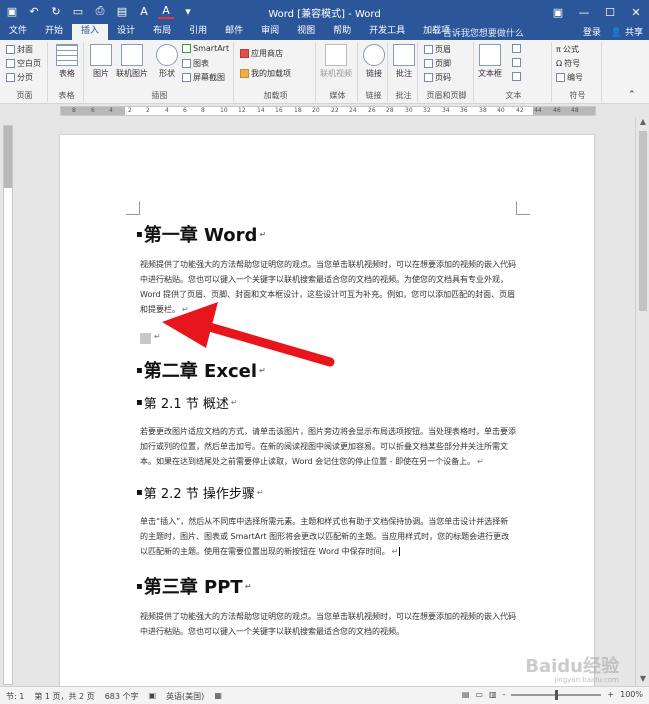 Image resolution: width=649 pixels, height=704 pixels. Describe the element at coordinates (643, 221) in the screenshot. I see `scrollbar-thumb` at that location.